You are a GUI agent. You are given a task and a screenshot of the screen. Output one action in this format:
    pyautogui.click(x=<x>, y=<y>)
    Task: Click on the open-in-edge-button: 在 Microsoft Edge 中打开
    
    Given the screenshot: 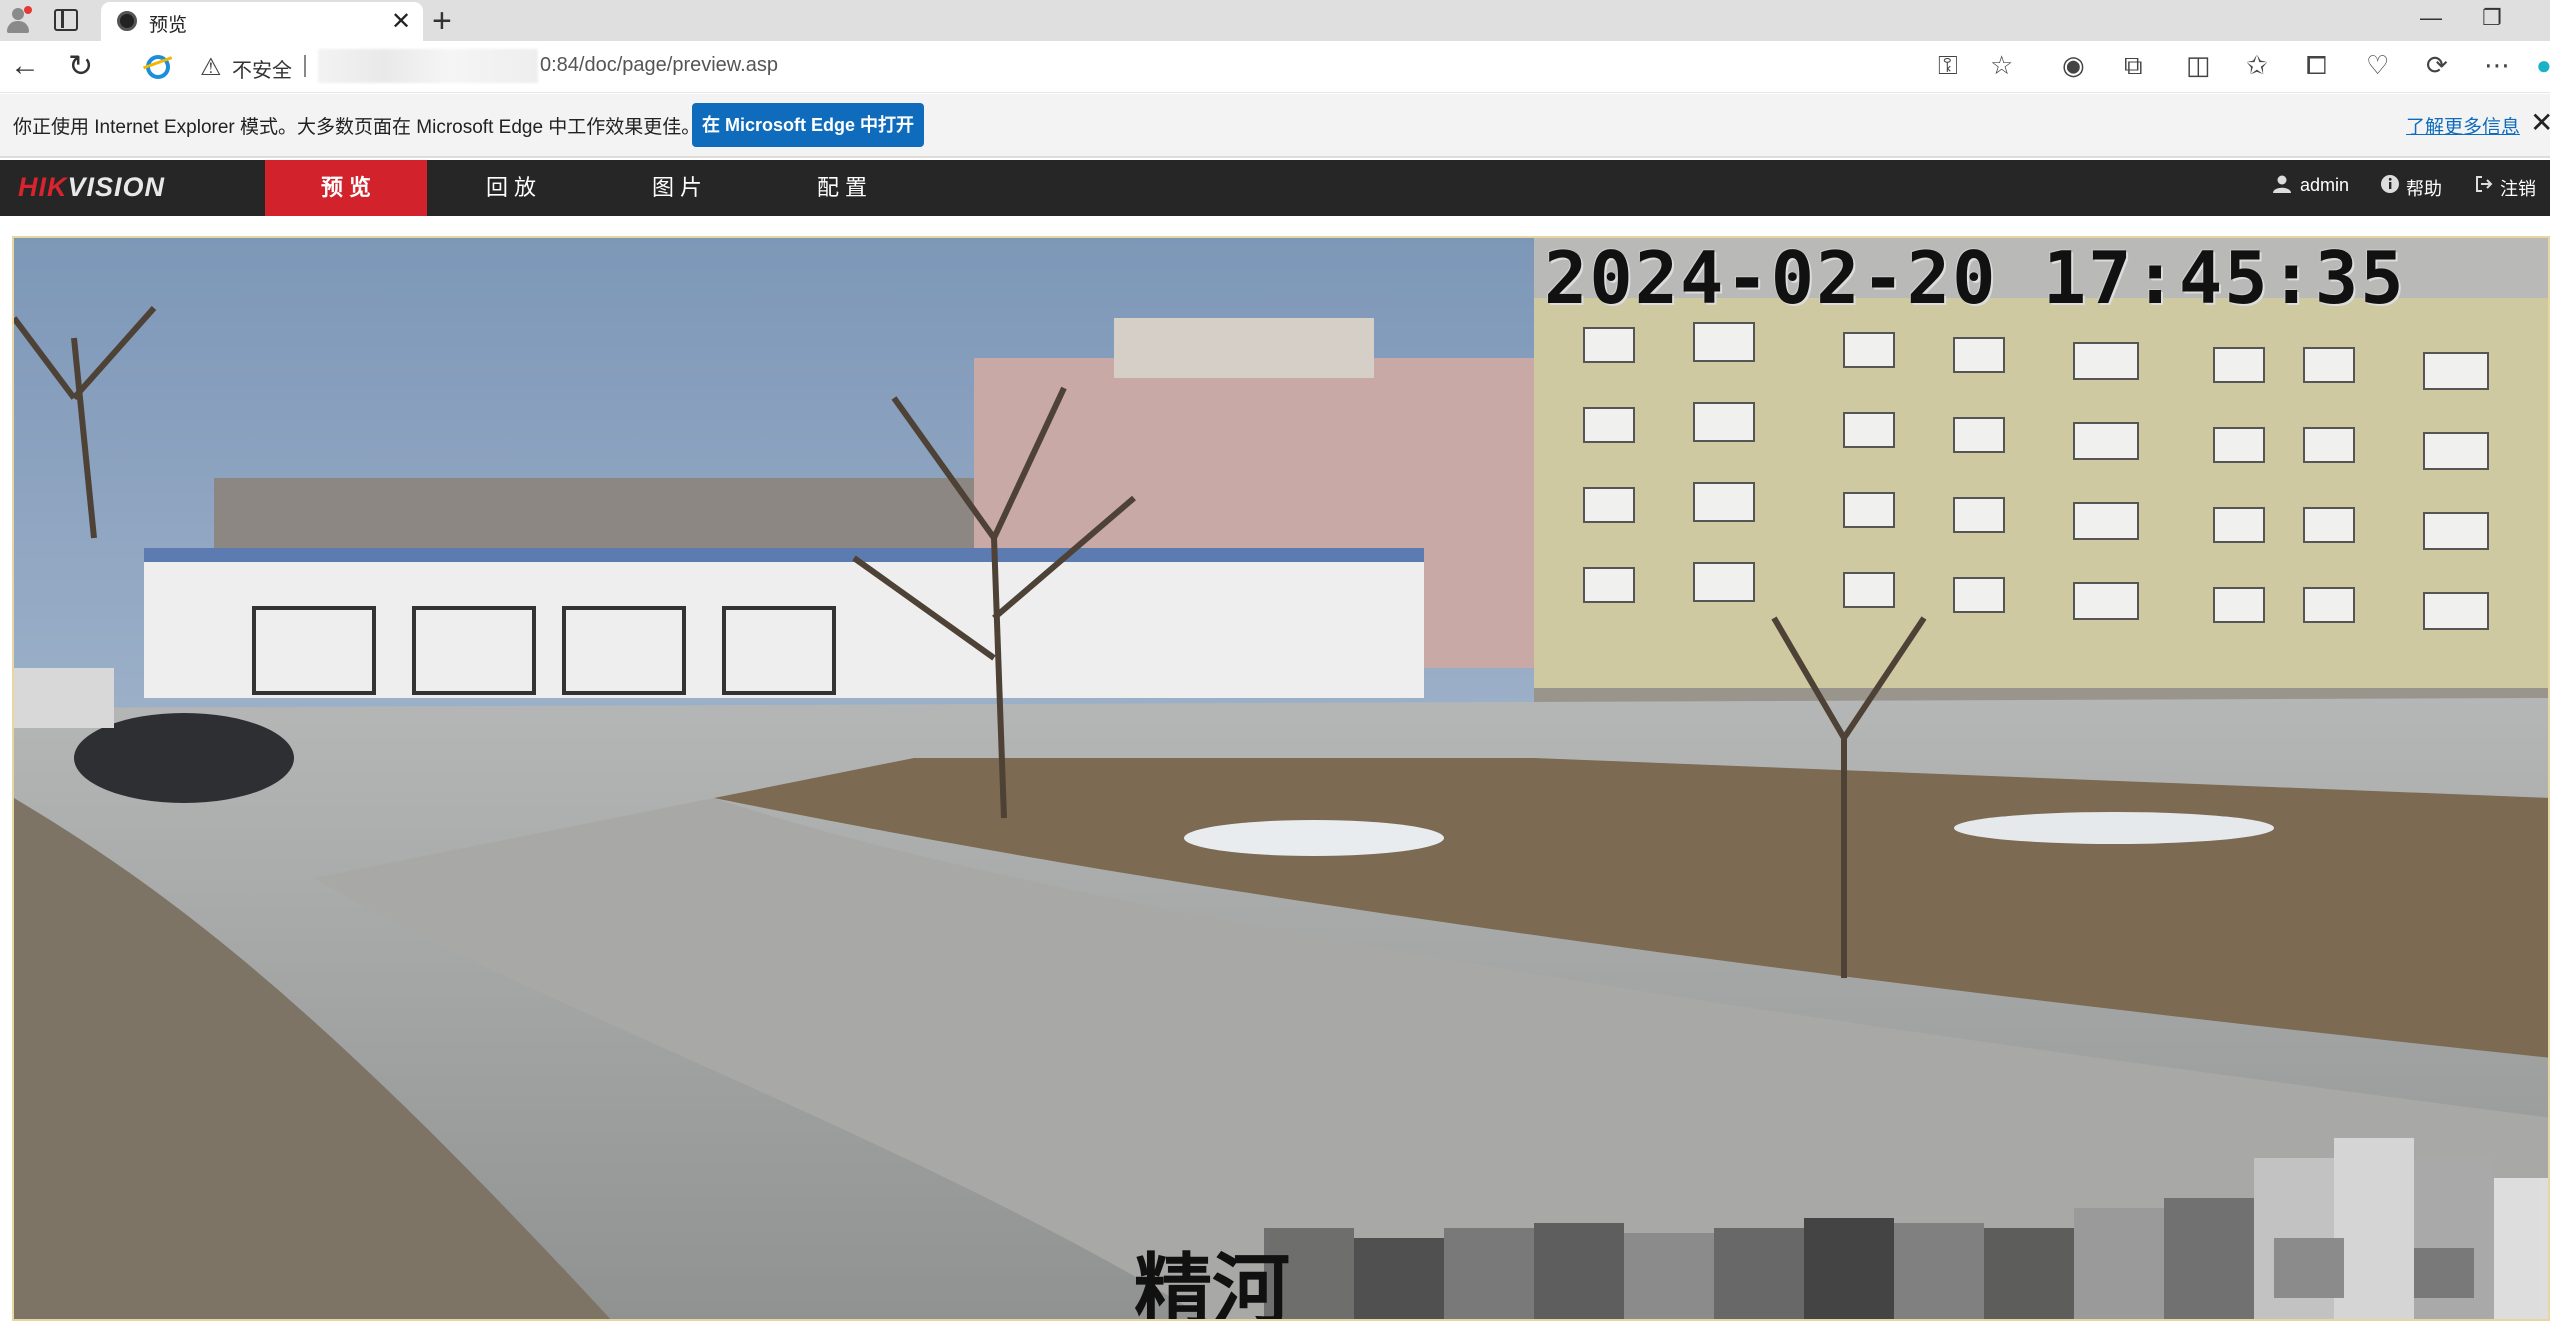 What is the action you would take?
    pyautogui.click(x=808, y=125)
    